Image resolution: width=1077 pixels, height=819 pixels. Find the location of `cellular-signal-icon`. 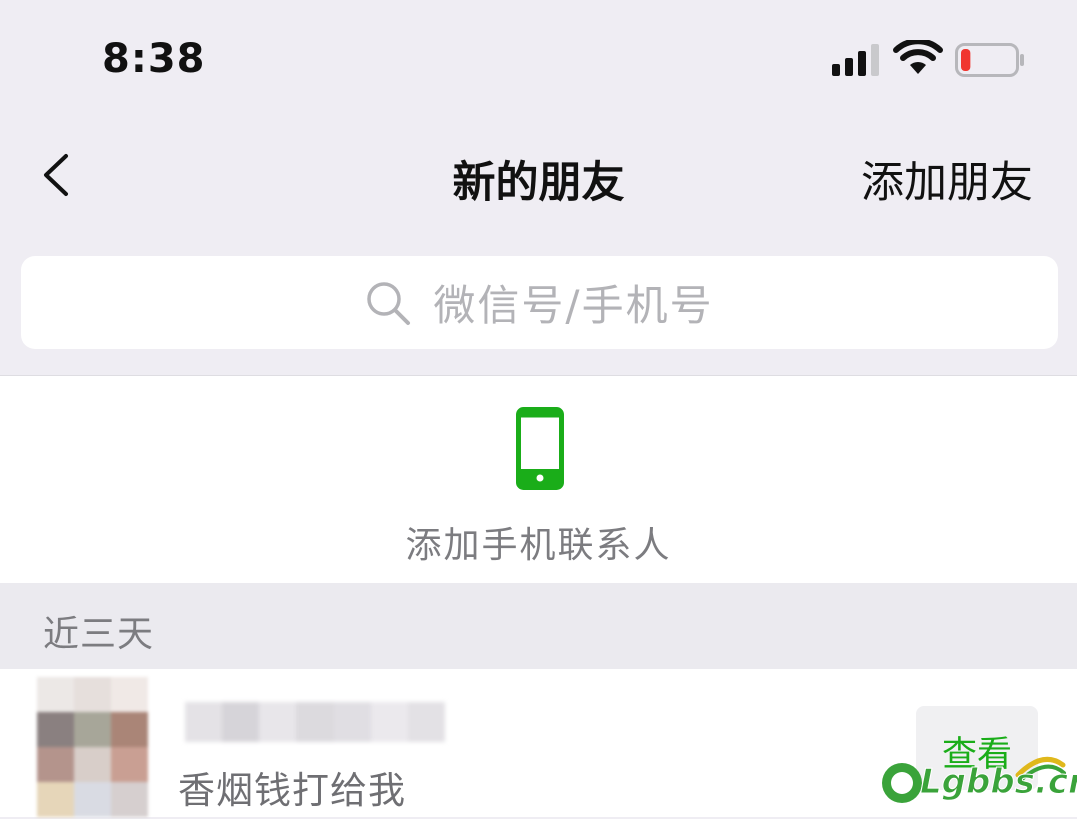

cellular-signal-icon is located at coordinates (855, 60).